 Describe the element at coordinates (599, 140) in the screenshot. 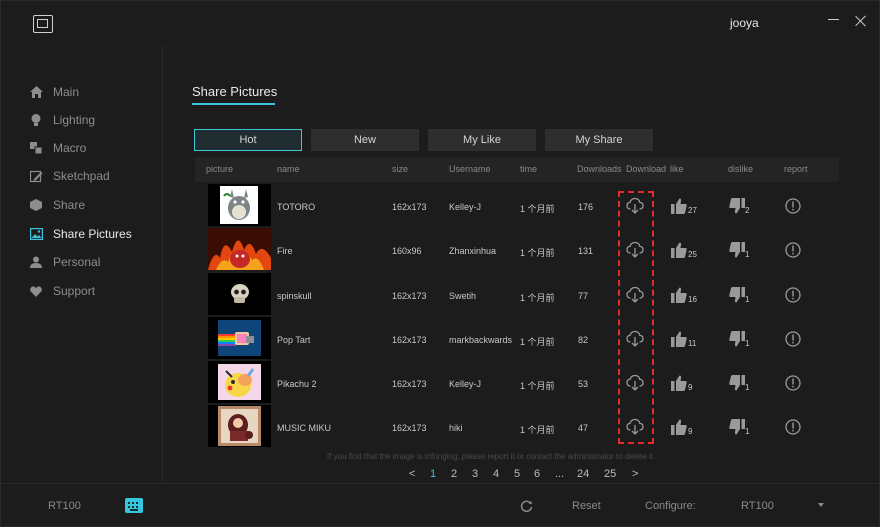

I see `tab-my-share: My Share` at that location.